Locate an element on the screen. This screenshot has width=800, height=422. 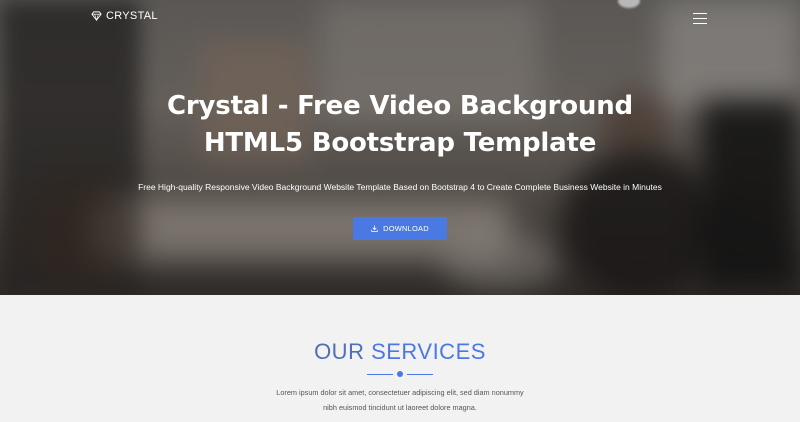
download-button-label: DOWNLOAD is located at coordinates (406, 228).